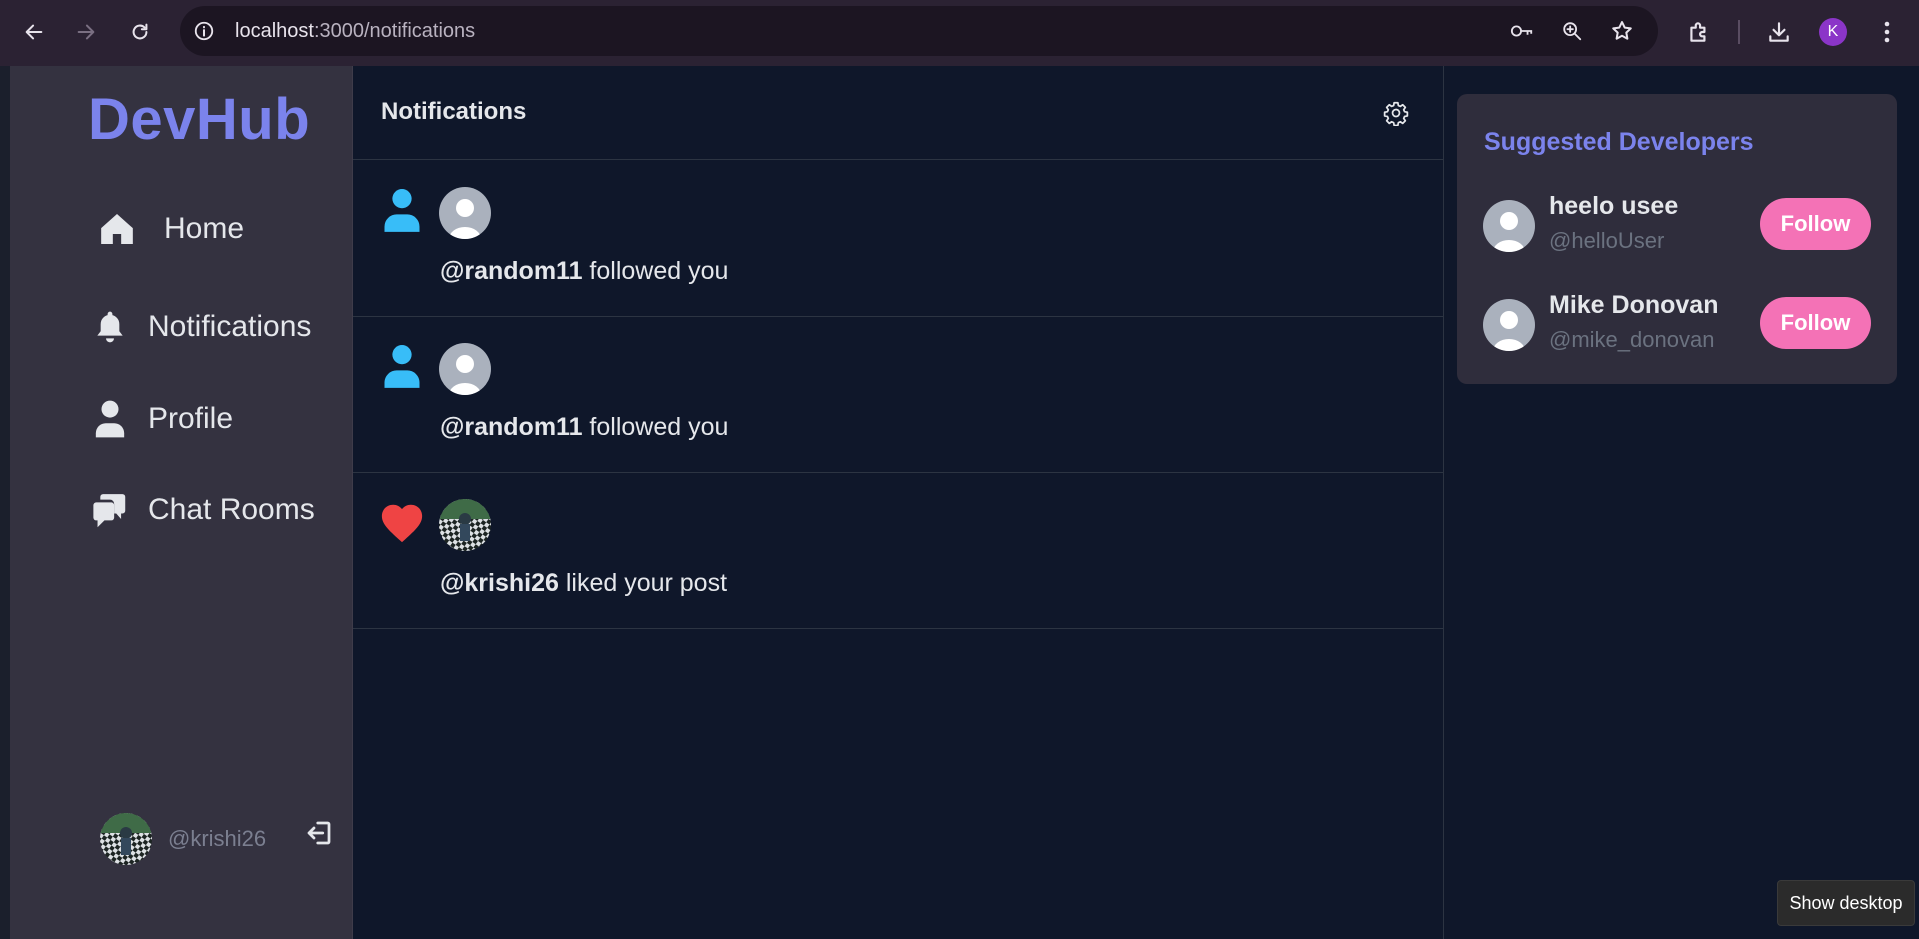 Image resolution: width=1919 pixels, height=939 pixels. Describe the element at coordinates (319, 833) in the screenshot. I see `logout-icon` at that location.